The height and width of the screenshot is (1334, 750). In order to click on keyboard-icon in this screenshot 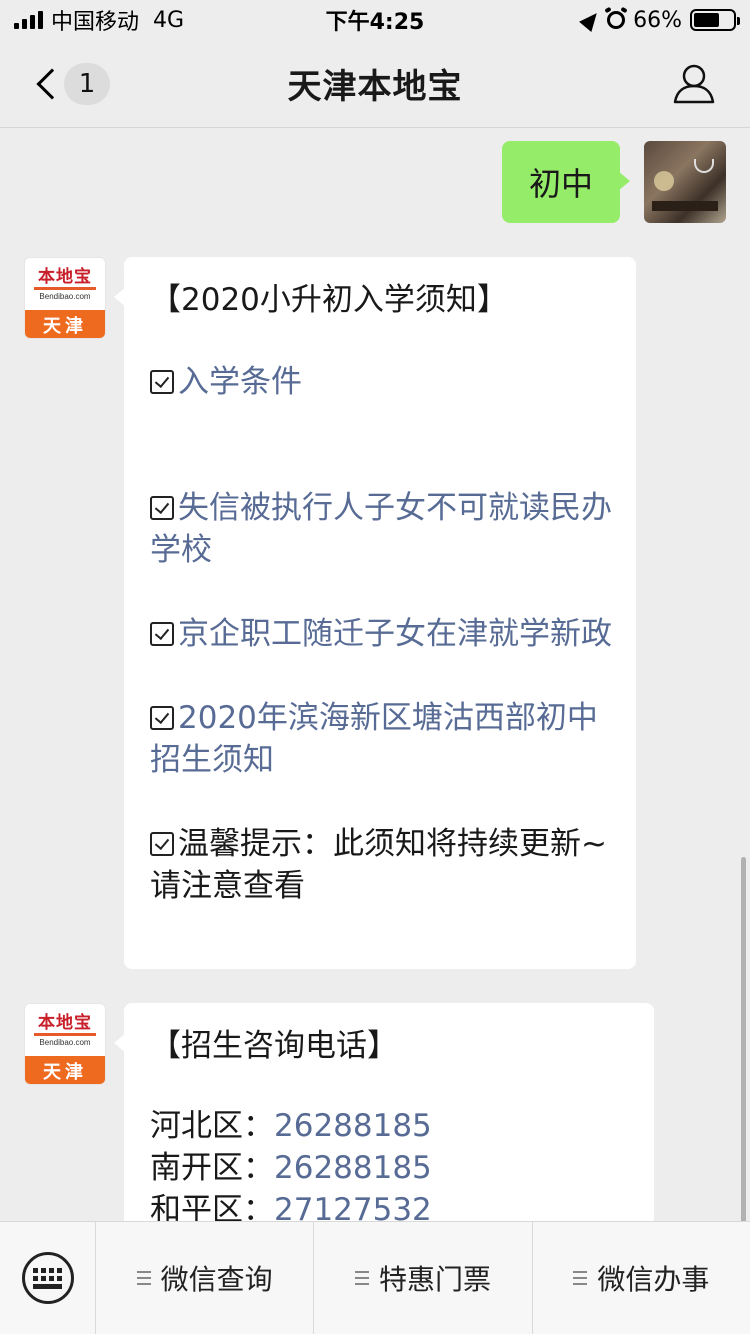, I will do `click(47, 1278)`.